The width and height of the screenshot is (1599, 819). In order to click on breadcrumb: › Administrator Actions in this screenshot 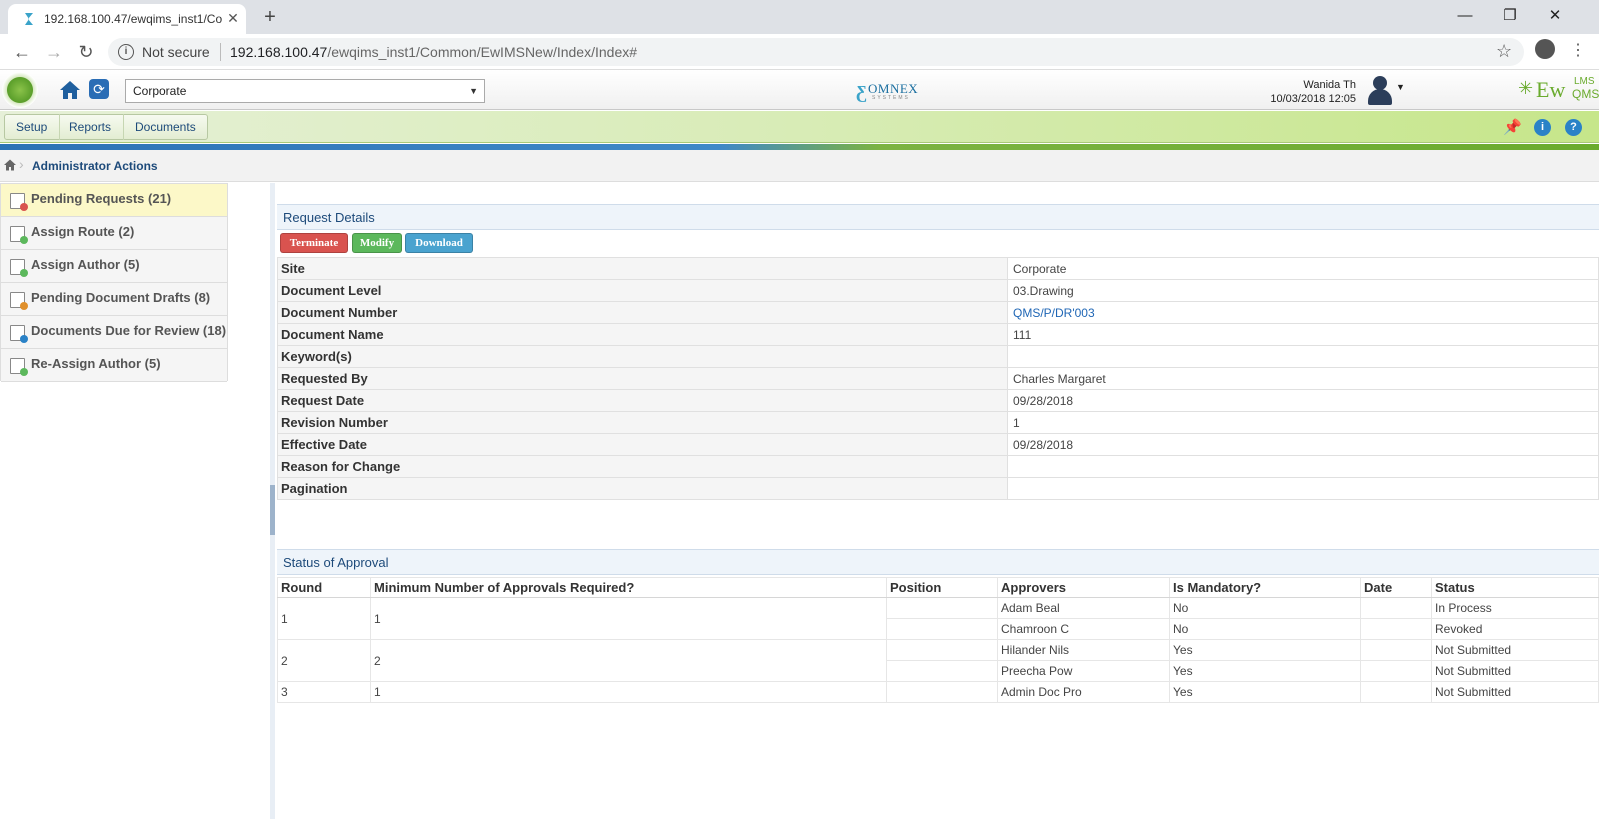, I will do `click(799, 166)`.